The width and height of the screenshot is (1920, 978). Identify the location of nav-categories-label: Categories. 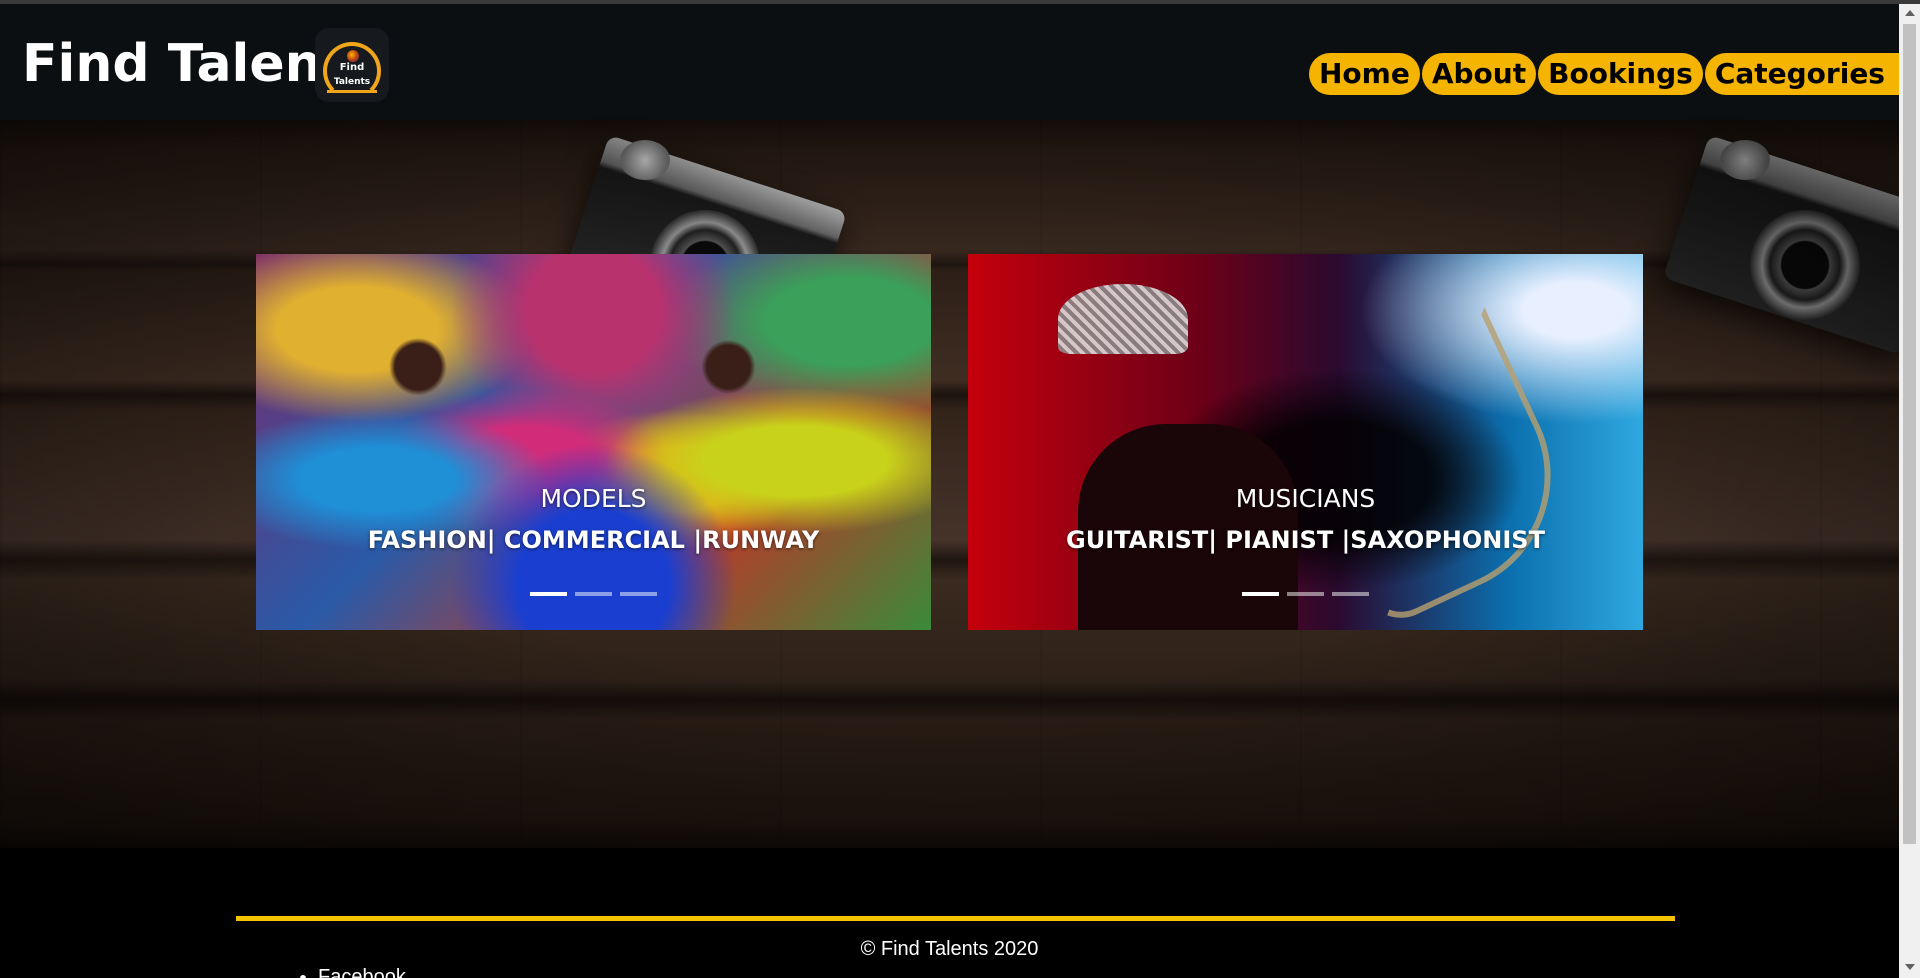
(1799, 73).